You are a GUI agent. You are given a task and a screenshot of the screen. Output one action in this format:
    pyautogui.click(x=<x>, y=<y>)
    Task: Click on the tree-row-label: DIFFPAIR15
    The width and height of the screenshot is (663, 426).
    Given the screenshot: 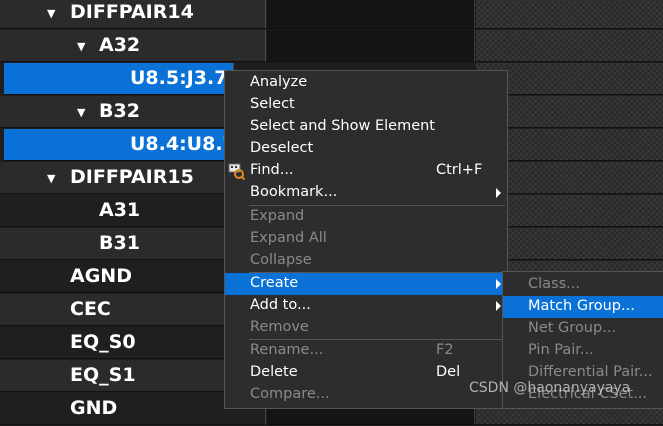 What is the action you would take?
    pyautogui.click(x=132, y=177)
    